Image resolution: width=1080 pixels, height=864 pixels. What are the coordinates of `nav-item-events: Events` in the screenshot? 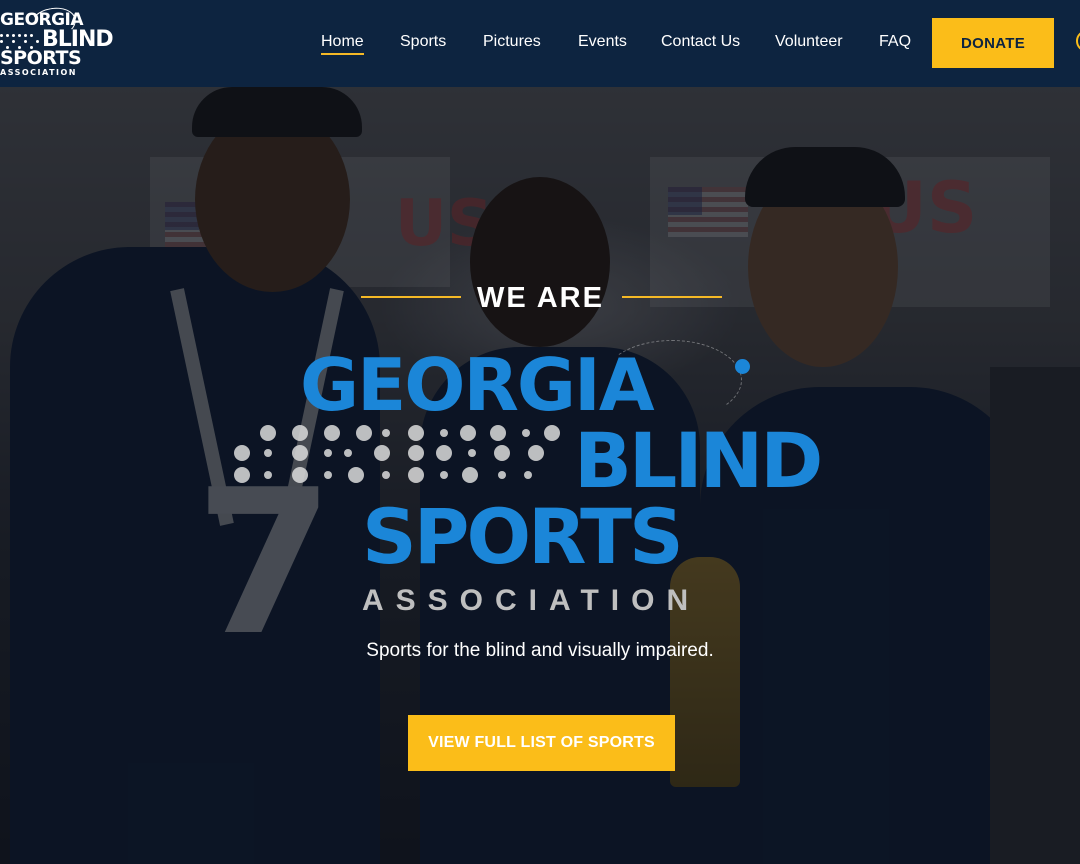 It's located at (602, 42).